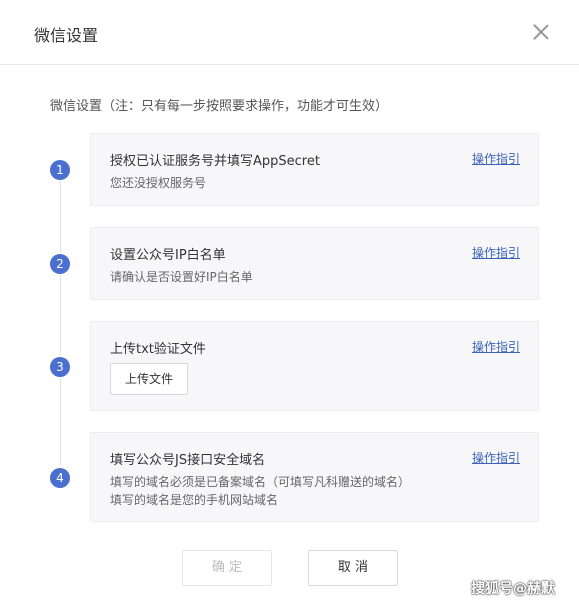 Image resolution: width=579 pixels, height=608 pixels. Describe the element at coordinates (314, 366) in the screenshot. I see `step-card-3: 上传txt验证文件 上传文件 操作指引` at that location.